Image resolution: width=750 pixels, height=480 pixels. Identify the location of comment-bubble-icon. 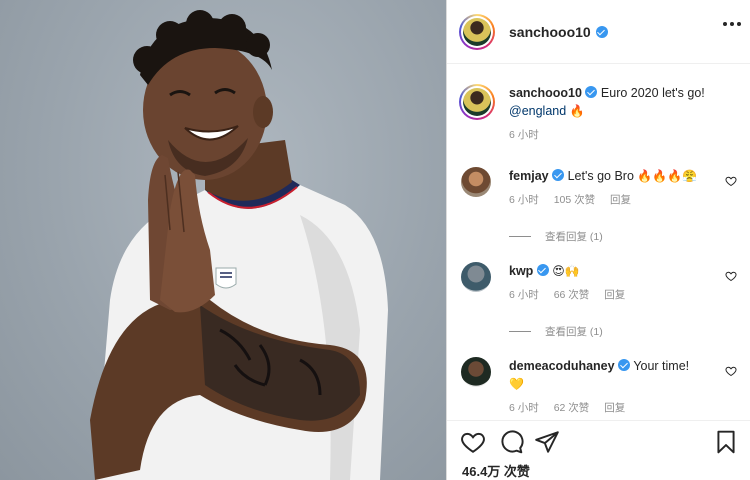
(511, 442).